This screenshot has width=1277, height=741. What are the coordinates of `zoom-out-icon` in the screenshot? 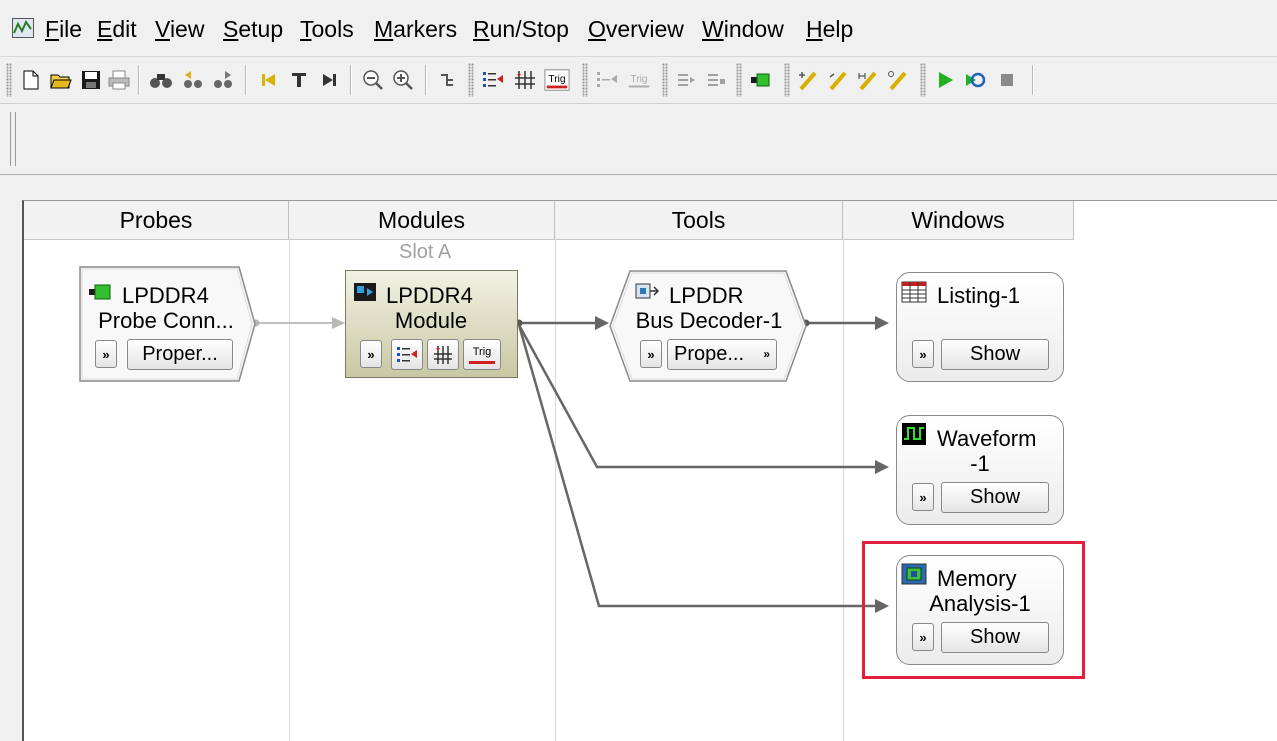 It's located at (373, 80).